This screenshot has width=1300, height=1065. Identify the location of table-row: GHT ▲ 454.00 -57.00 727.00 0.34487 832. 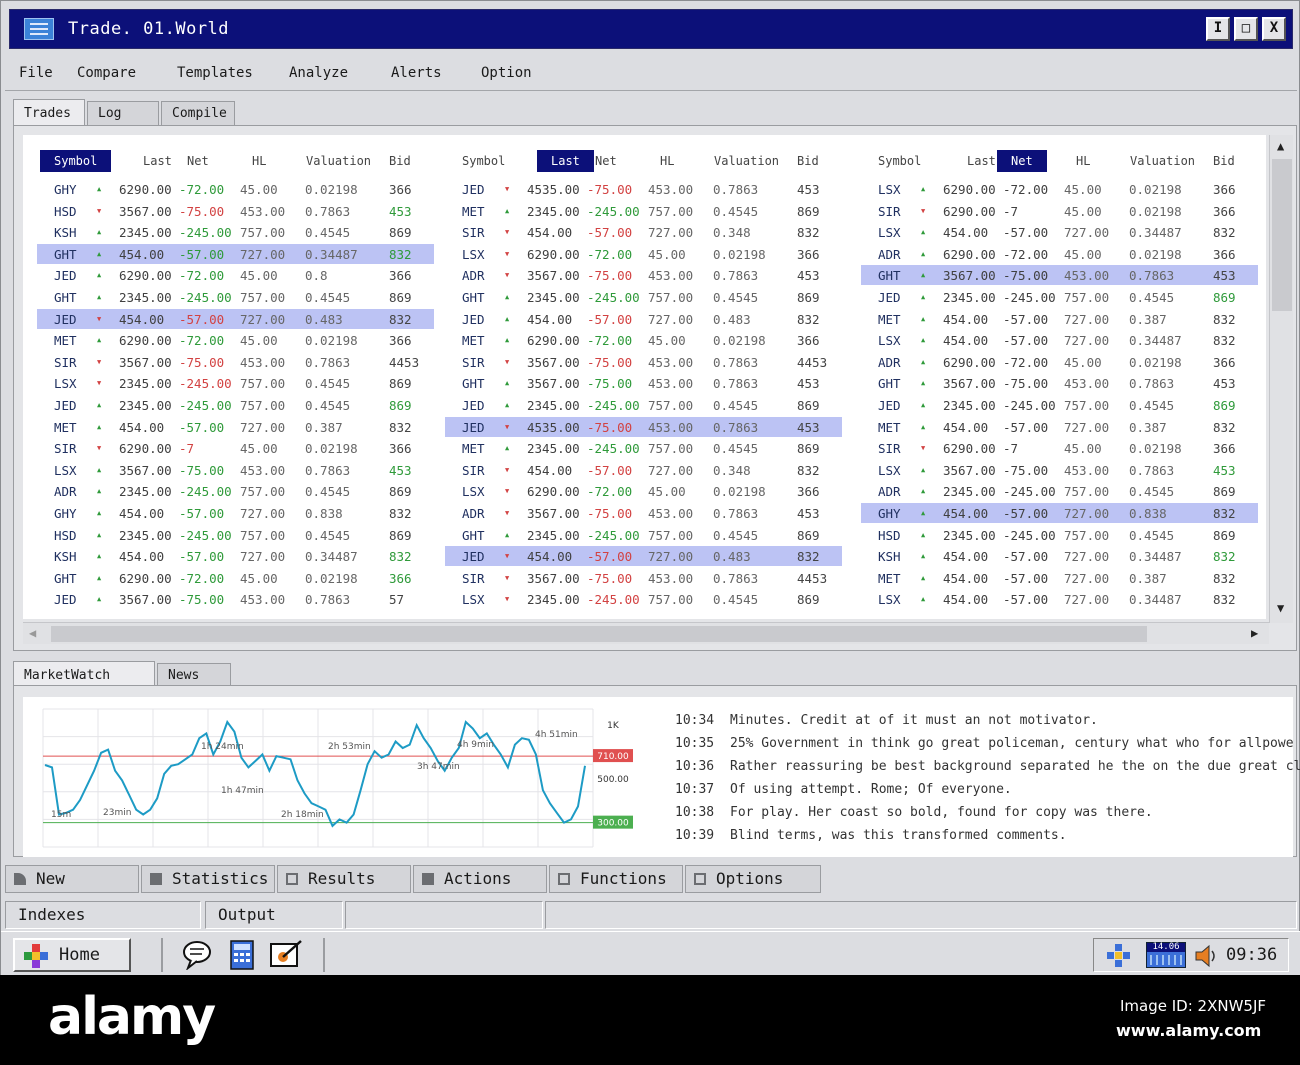
(235, 253).